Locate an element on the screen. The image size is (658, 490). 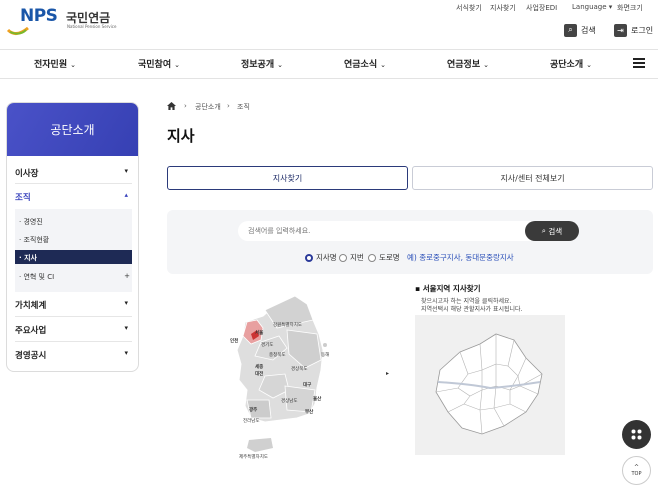
quick-menu-button is located at coordinates (636, 434).